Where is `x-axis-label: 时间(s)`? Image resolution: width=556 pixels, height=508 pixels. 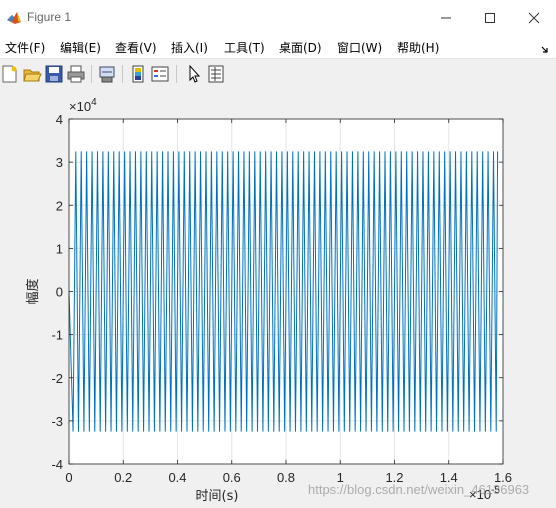
x-axis-label: 时间(s) is located at coordinates (217, 496).